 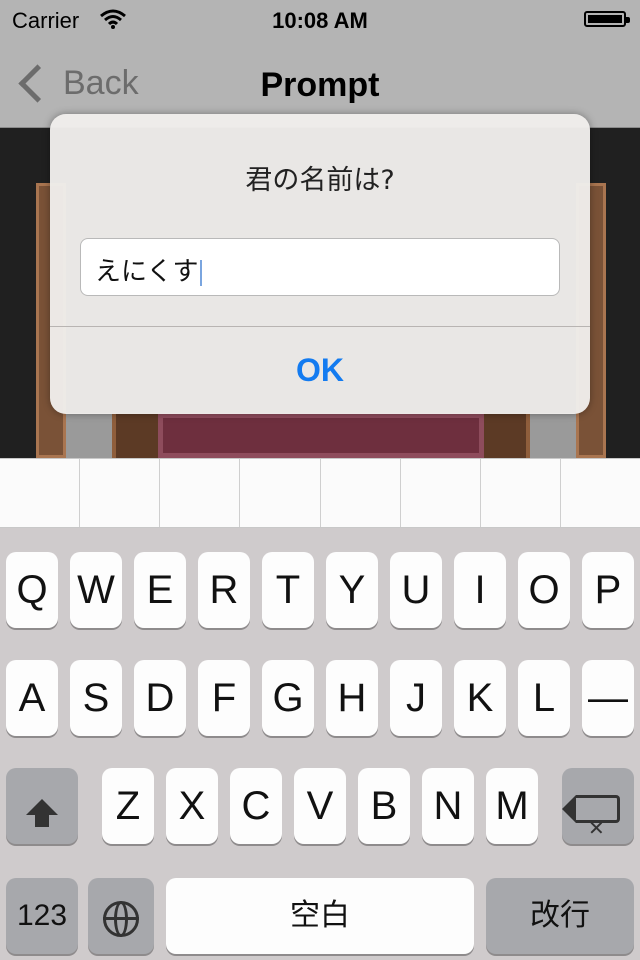 I want to click on shift-icon, so click(x=42, y=813).